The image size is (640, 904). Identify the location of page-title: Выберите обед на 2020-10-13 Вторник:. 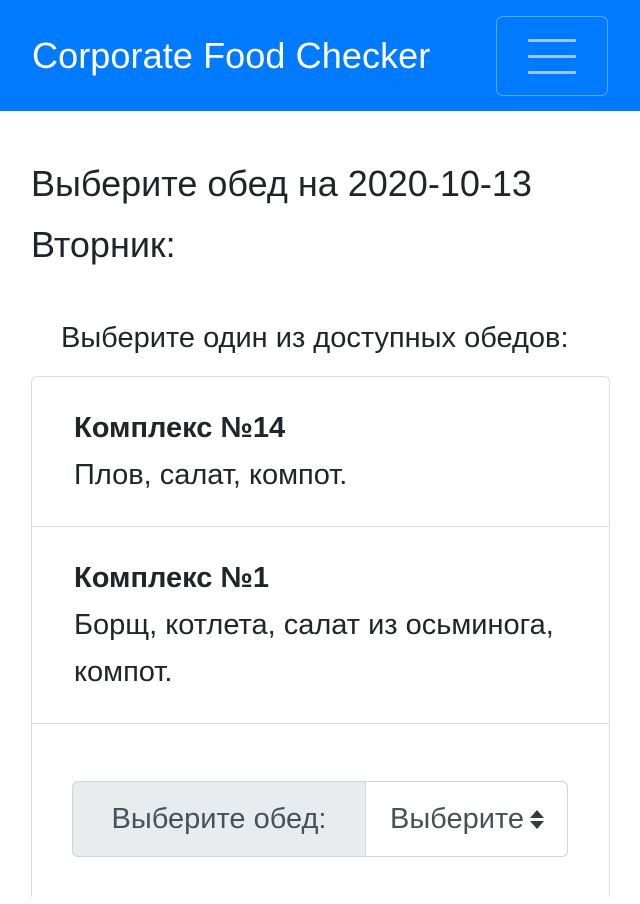
(281, 214).